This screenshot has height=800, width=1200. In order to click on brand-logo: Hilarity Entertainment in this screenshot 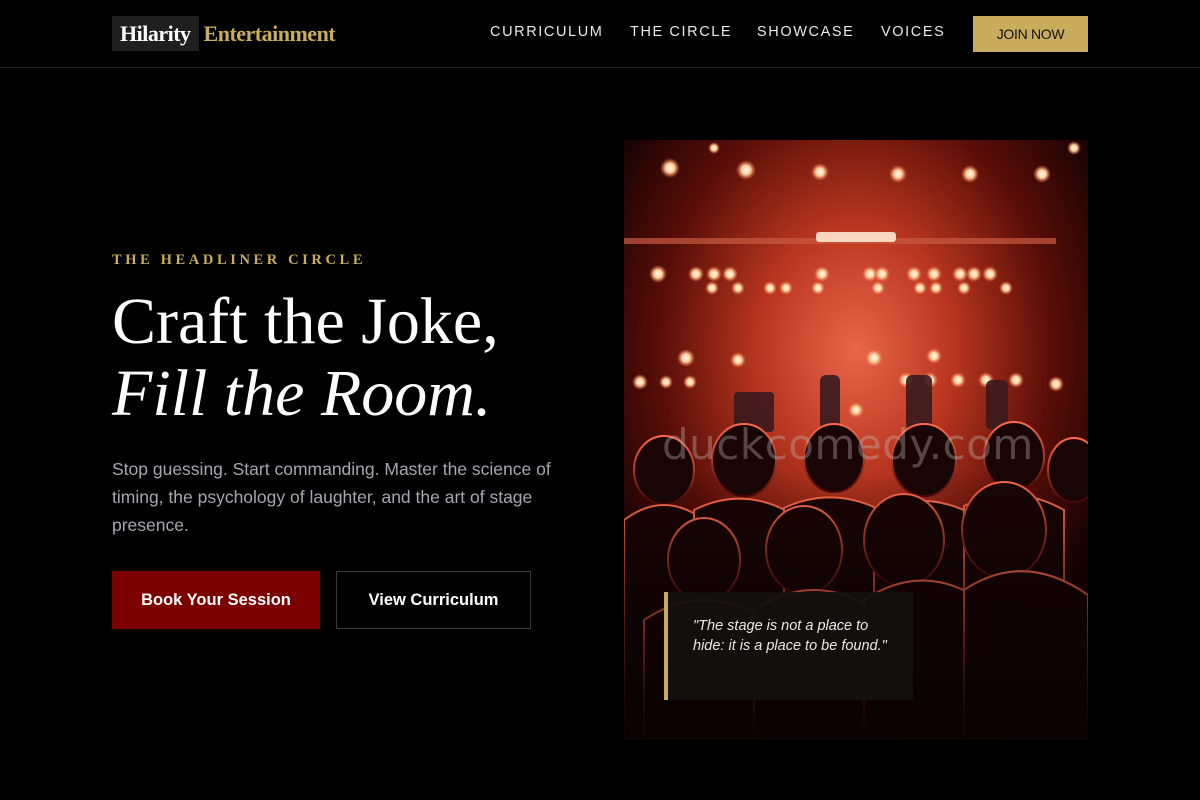, I will do `click(224, 33)`.